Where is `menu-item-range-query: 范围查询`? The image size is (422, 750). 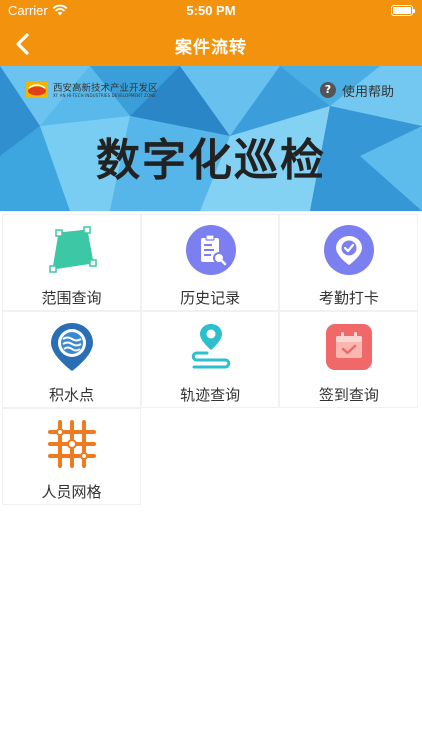 menu-item-range-query: 范围查询 is located at coordinates (71, 262).